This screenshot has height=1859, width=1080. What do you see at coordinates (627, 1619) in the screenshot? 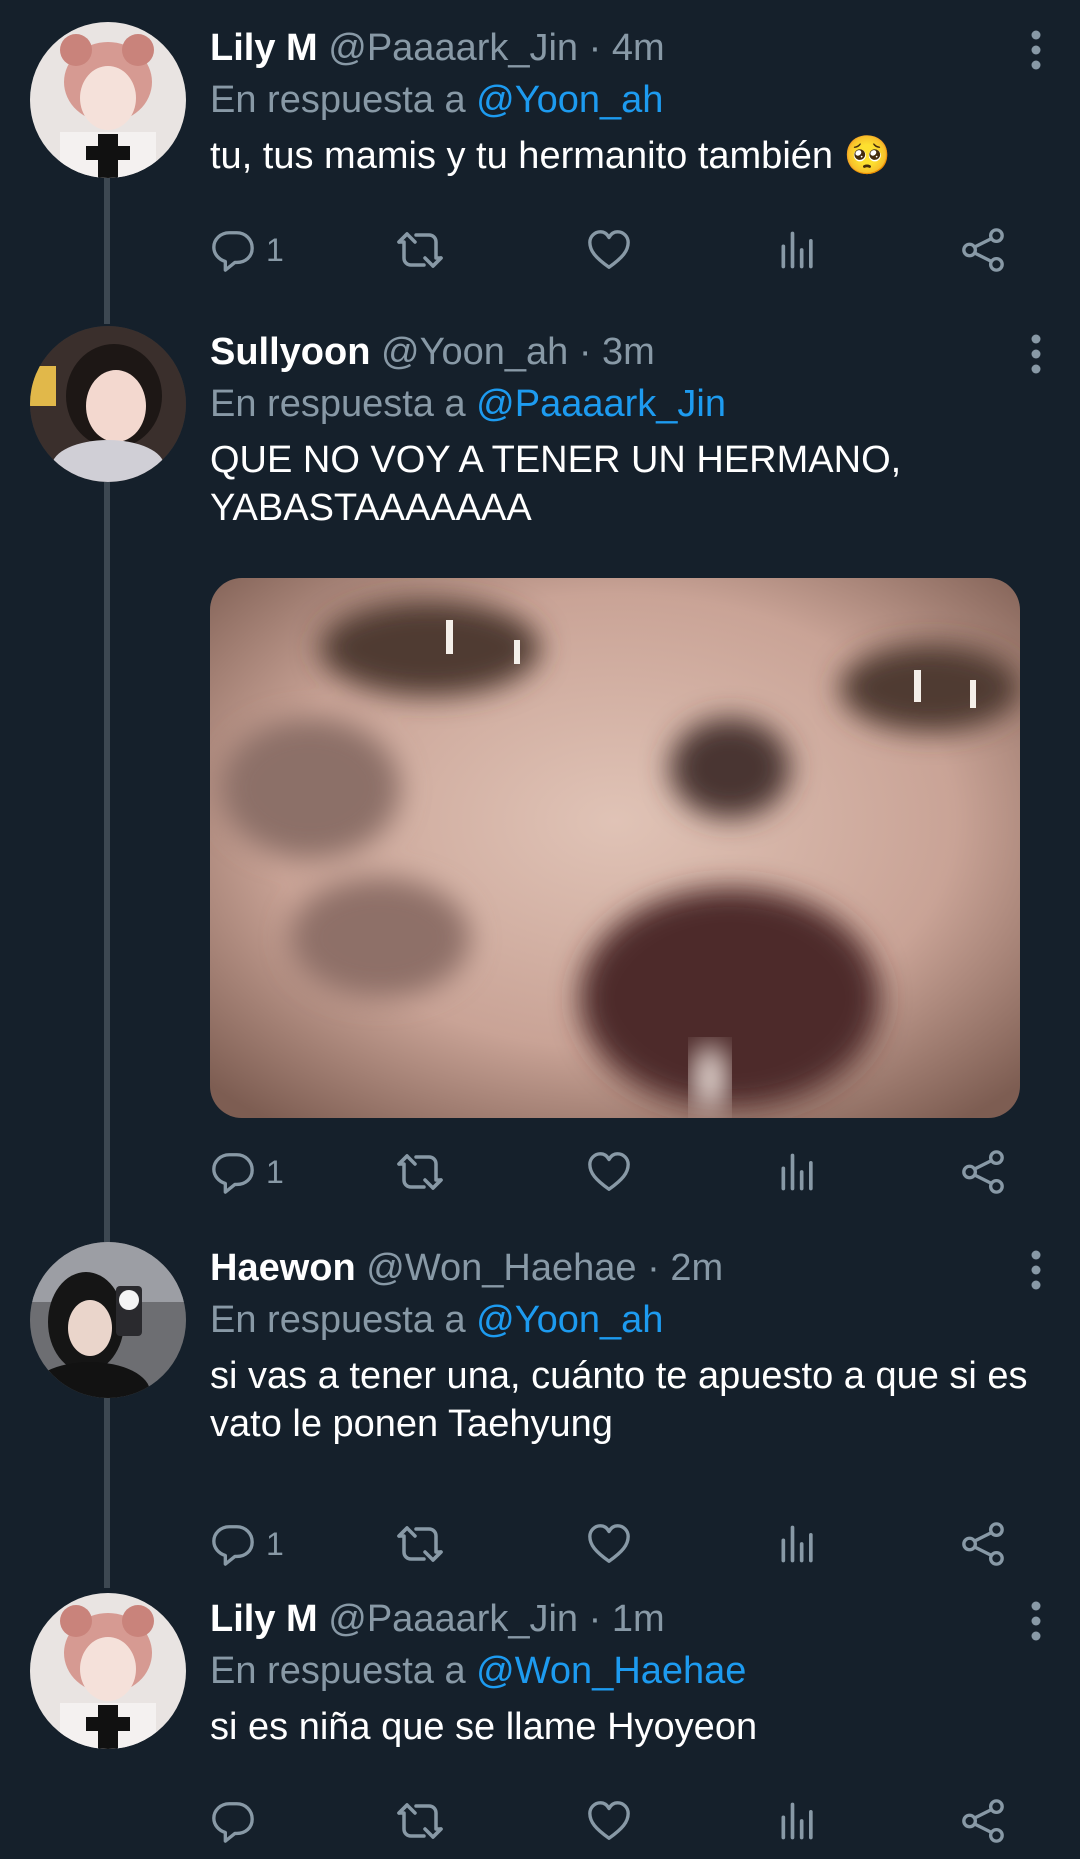
I see `timestamp: · 1m` at bounding box center [627, 1619].